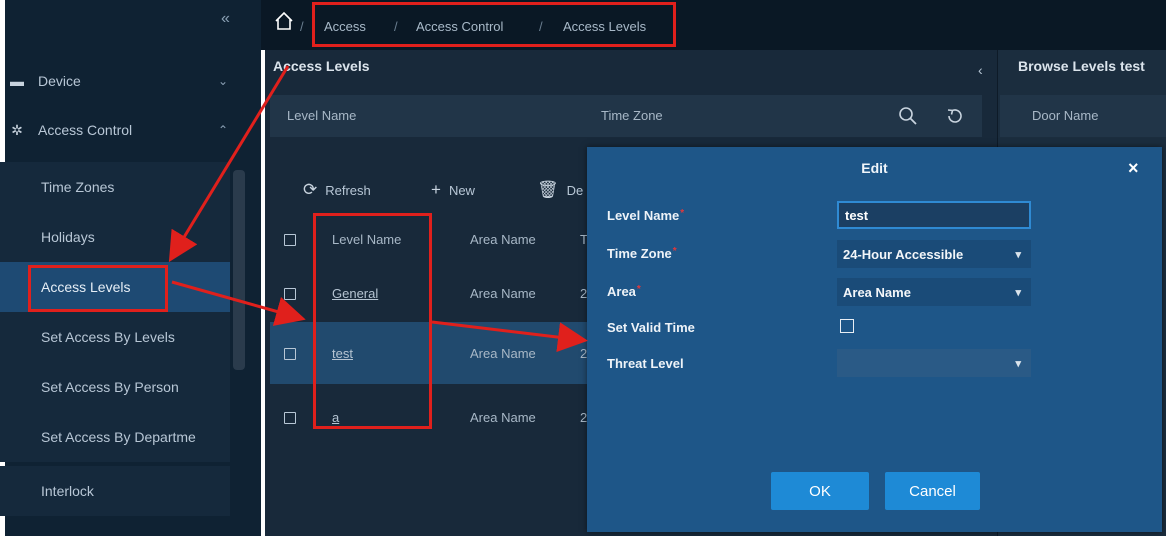  What do you see at coordinates (934, 215) in the screenshot?
I see `level-name-input` at bounding box center [934, 215].